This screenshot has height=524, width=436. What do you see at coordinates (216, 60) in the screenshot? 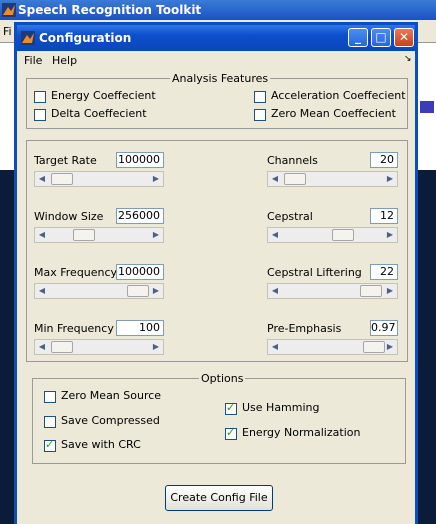
I see `dialog-menubar: File Help ↘` at bounding box center [216, 60].